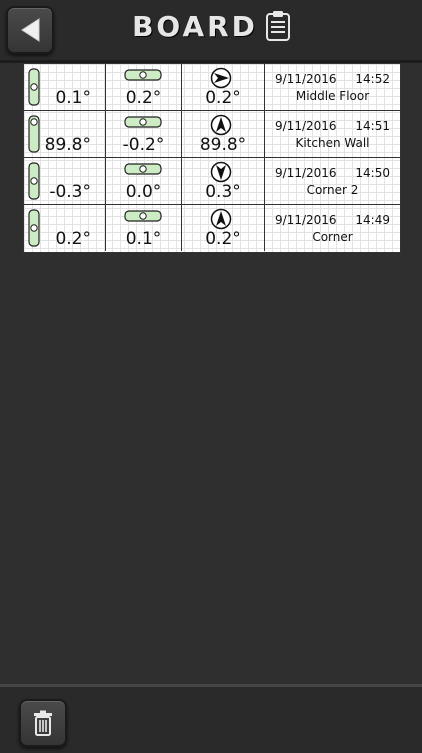  I want to click on reading-name: Corner 2, so click(332, 190).